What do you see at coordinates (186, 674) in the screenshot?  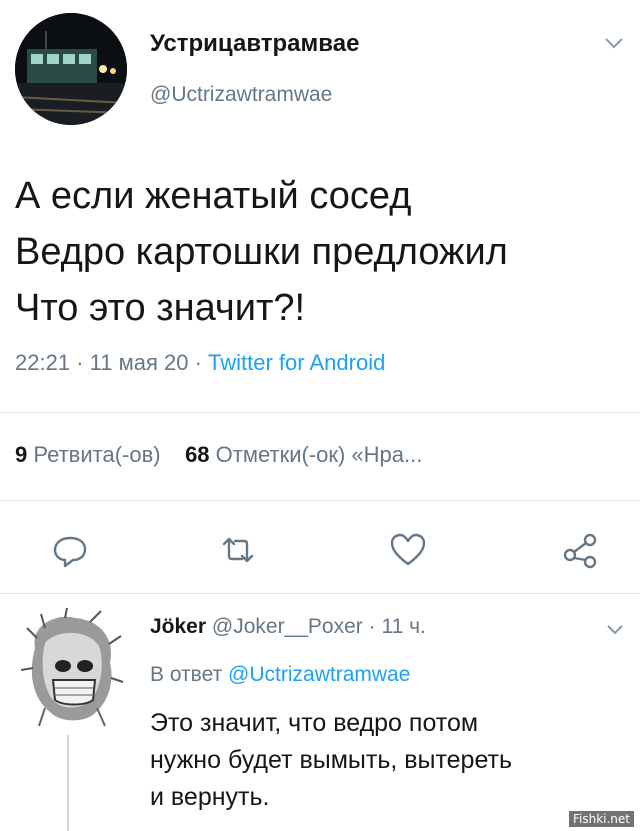 I see `reply-to-prefix: В ответ` at bounding box center [186, 674].